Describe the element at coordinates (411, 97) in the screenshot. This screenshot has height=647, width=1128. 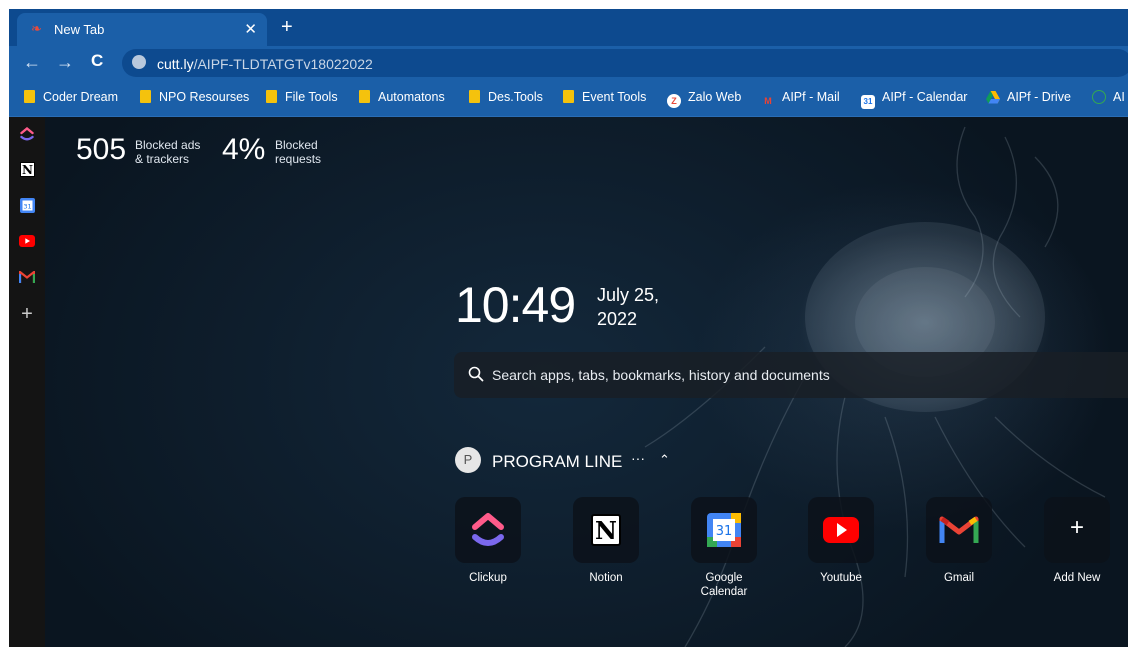
I see `bookmark-label: Automatons` at that location.